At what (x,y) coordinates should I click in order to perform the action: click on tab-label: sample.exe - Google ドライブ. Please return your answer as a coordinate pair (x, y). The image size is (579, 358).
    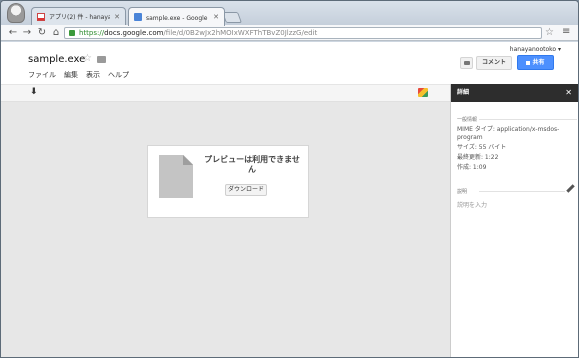
    Looking at the image, I should click on (177, 18).